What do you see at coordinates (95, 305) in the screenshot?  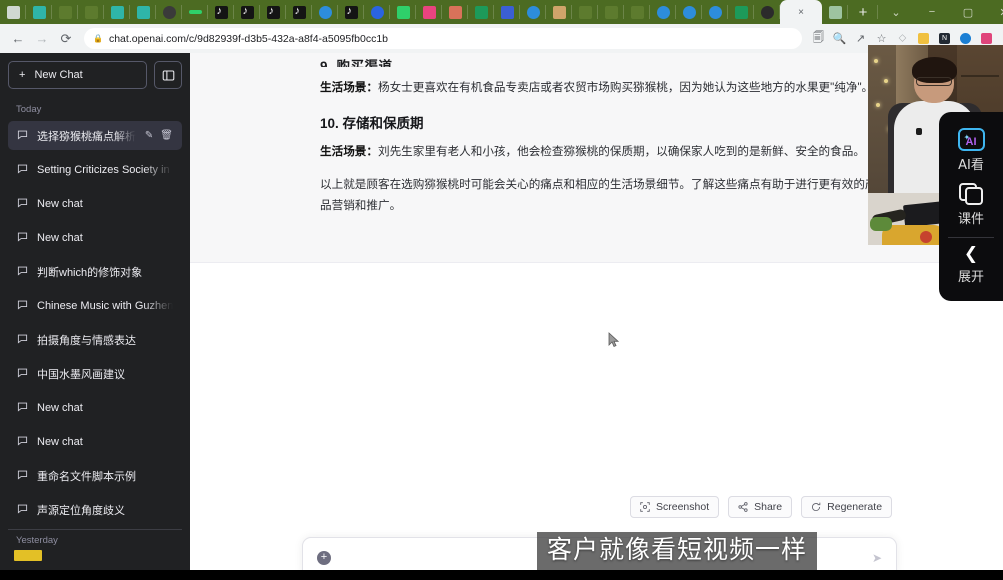 I see `chat-history-item: Chinese Music with Guzheng` at bounding box center [95, 305].